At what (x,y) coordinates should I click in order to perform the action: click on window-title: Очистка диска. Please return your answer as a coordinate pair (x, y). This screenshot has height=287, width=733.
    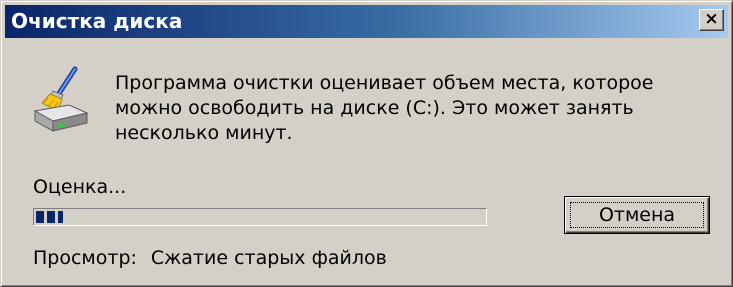
    Looking at the image, I should click on (97, 21).